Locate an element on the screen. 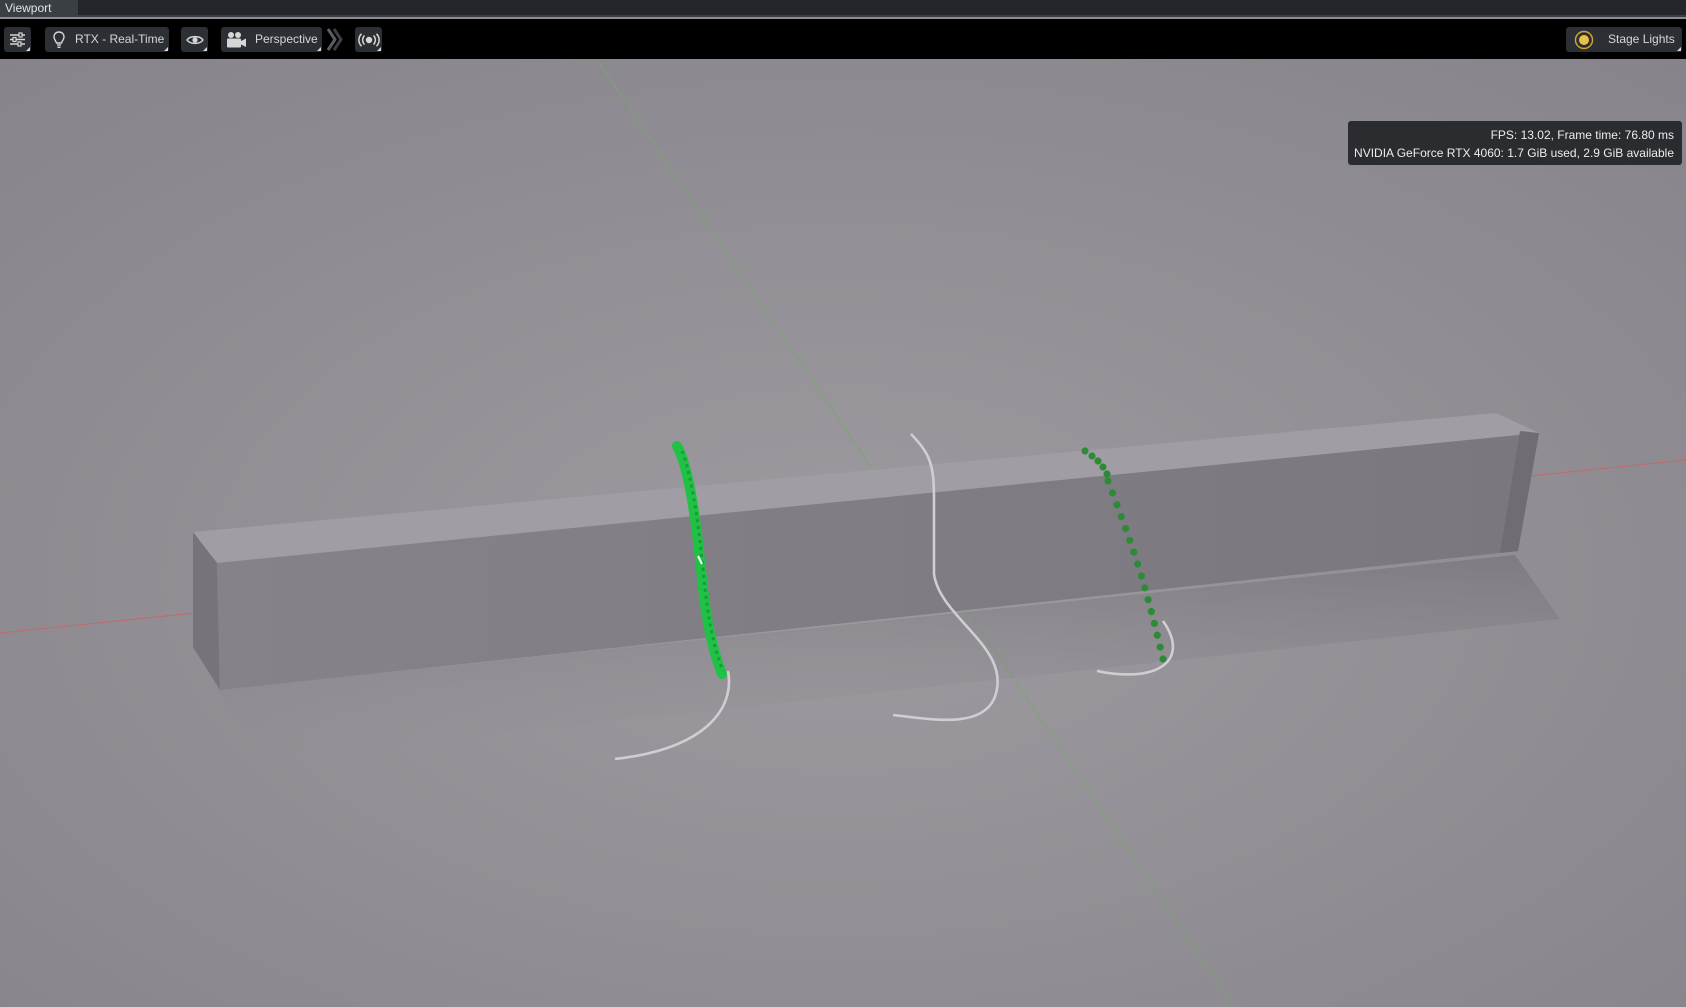 The height and width of the screenshot is (1007, 1686). lighting-dropdown: Stage Lights is located at coordinates (1624, 39).